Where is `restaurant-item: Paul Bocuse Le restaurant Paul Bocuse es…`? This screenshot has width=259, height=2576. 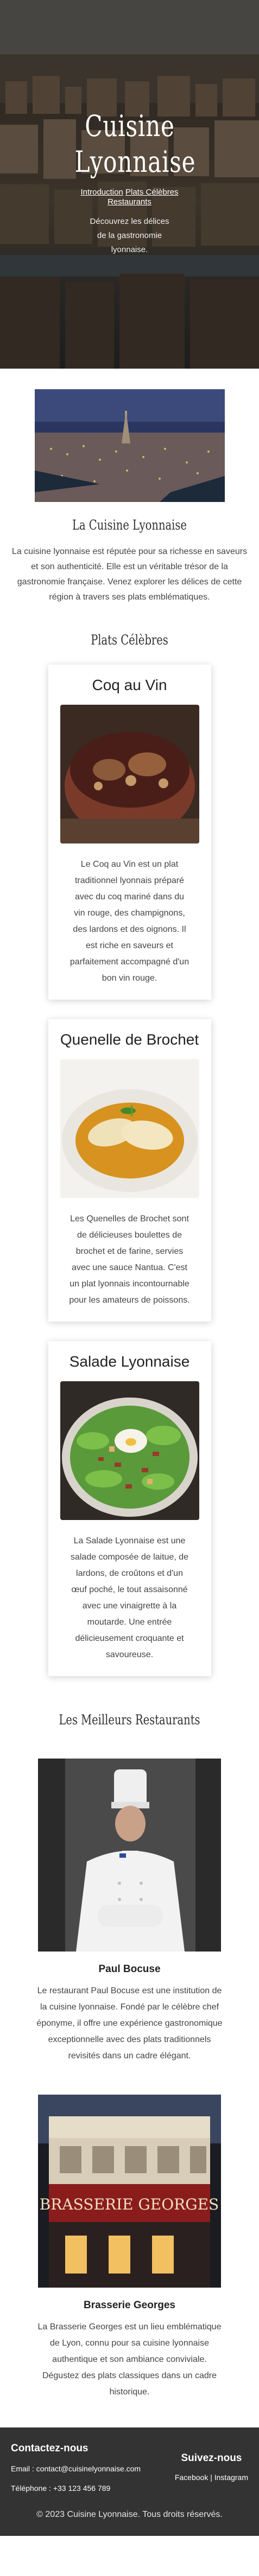
restaurant-item: Paul Bocuse Le restaurant Paul Bocuse es… is located at coordinates (129, 1911).